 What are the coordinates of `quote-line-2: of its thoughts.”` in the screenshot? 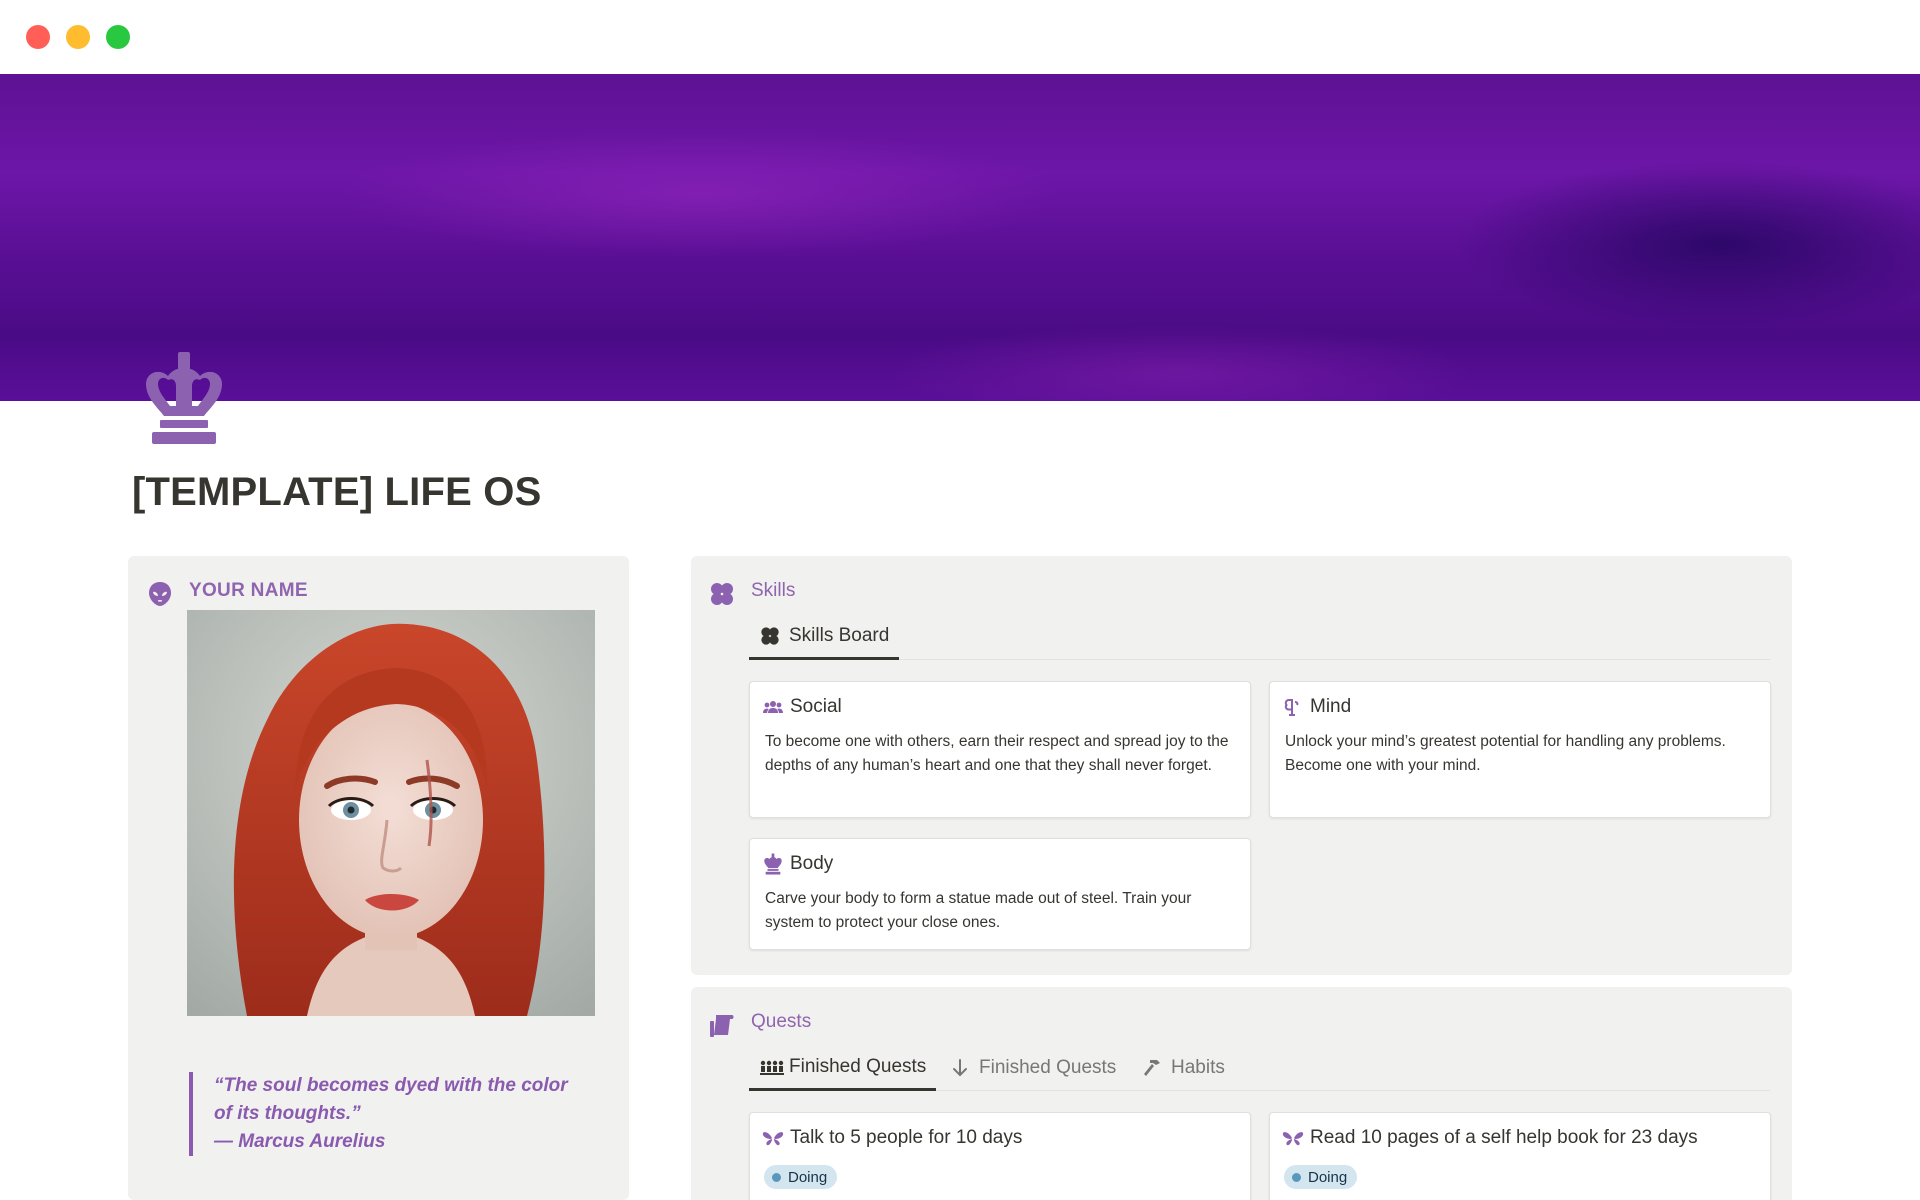 It's located at (287, 1113).